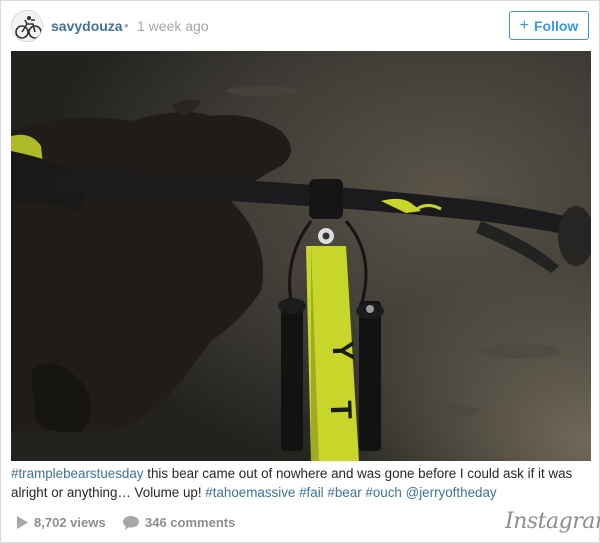 The width and height of the screenshot is (600, 543). I want to click on hashtag-fail: #fail, so click(311, 492).